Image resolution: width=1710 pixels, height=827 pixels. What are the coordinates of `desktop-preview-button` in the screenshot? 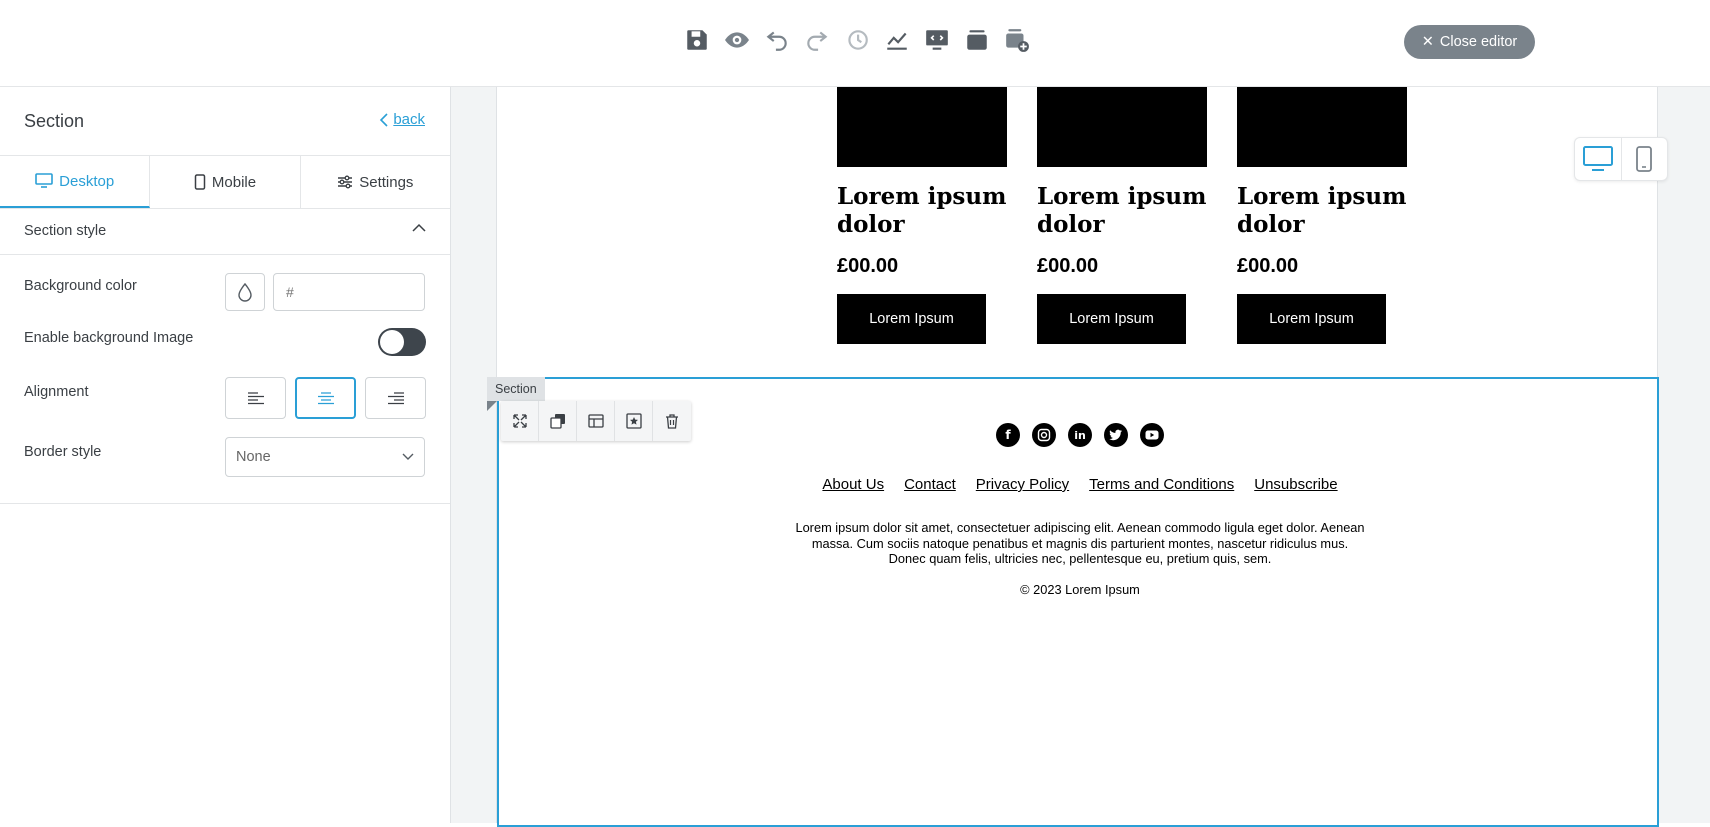 It's located at (1598, 159).